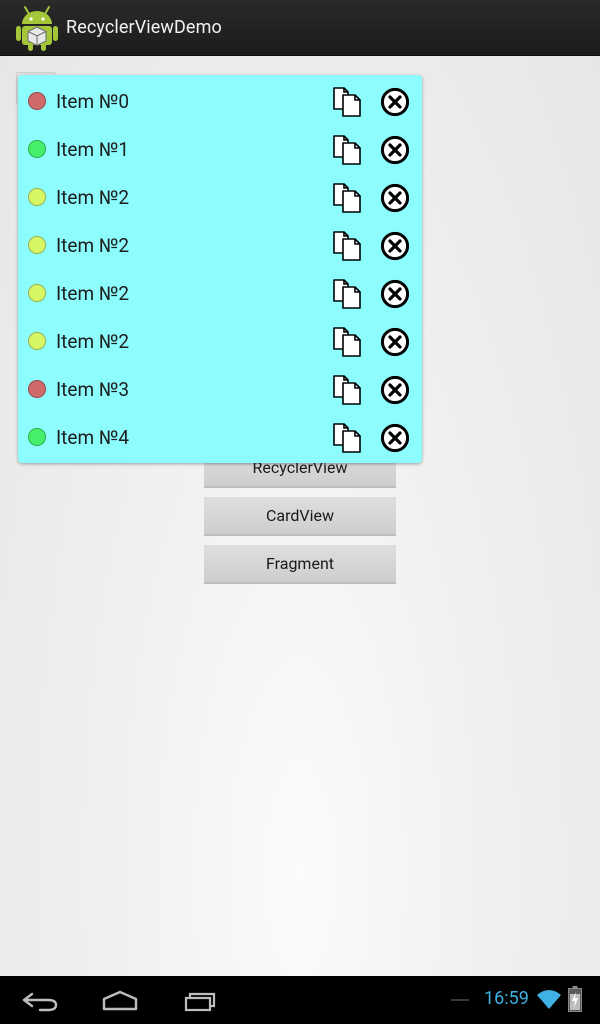  What do you see at coordinates (300, 28) in the screenshot?
I see `action-bar: RecyclerViewDemo` at bounding box center [300, 28].